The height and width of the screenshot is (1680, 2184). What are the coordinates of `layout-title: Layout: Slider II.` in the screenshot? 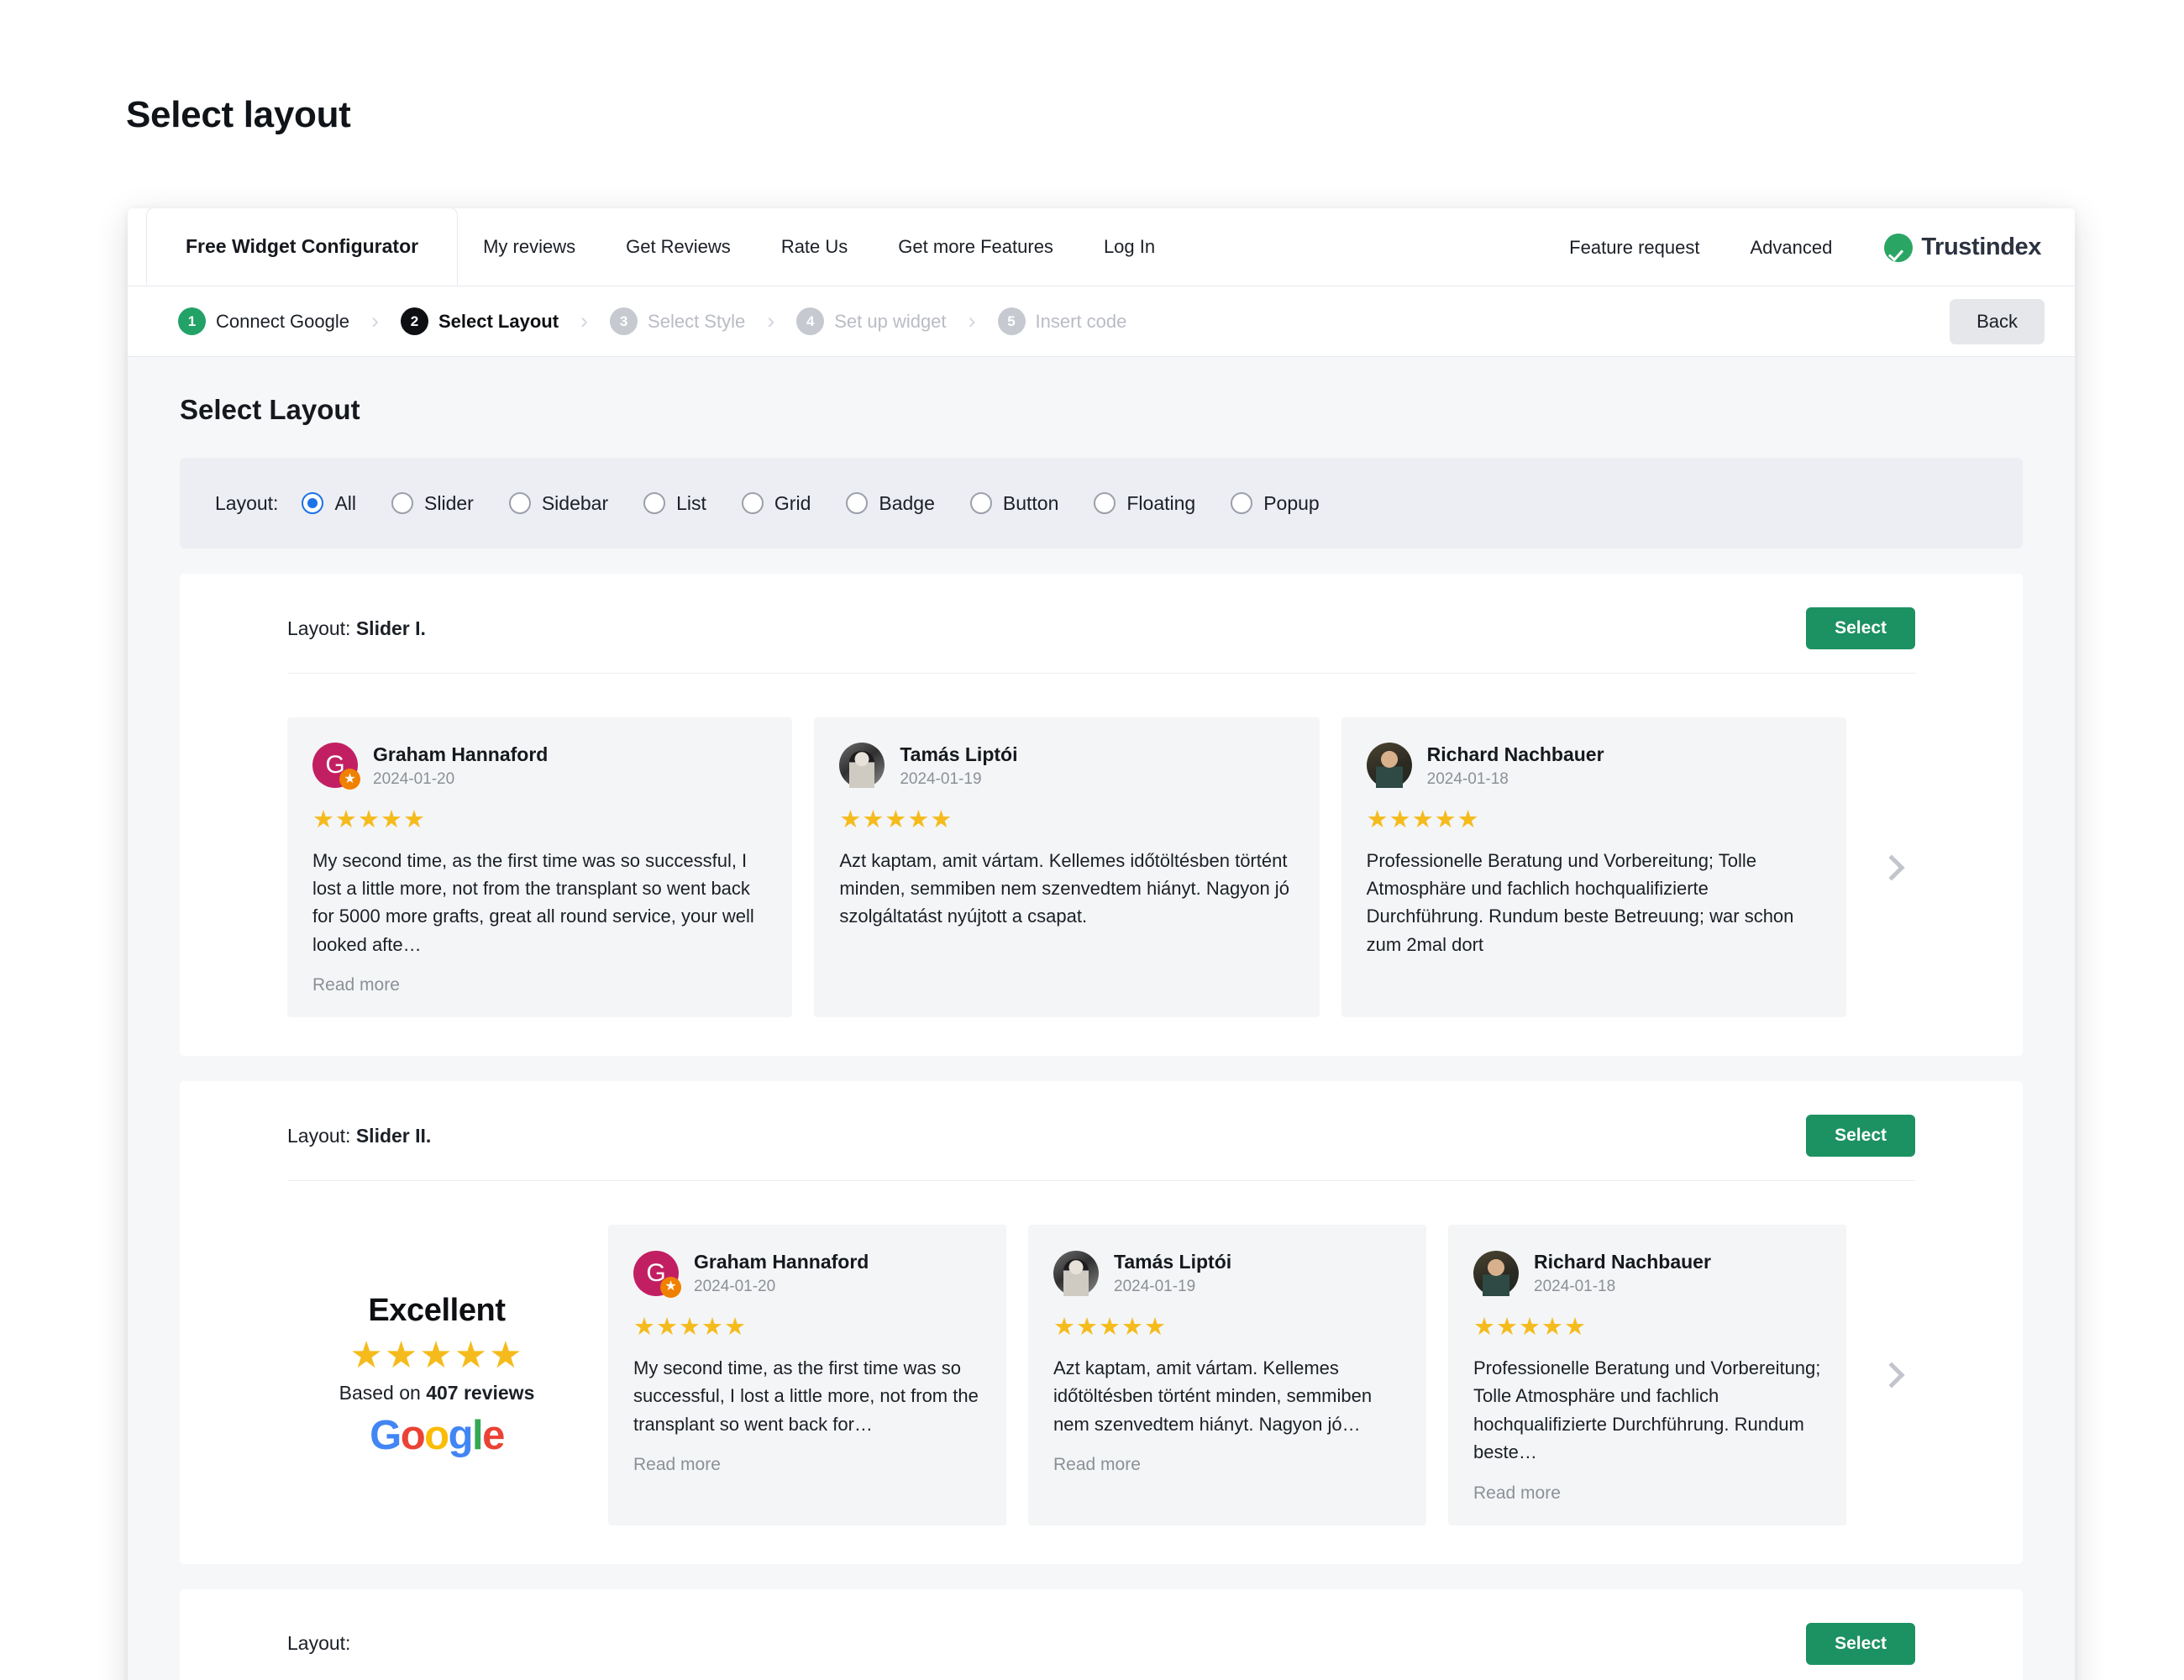 It's located at (359, 1136).